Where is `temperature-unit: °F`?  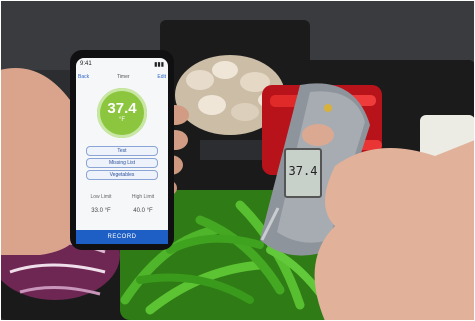
temperature-unit: °F is located at coordinates (122, 120).